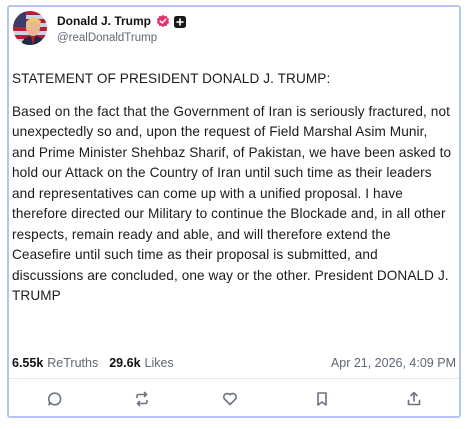 This screenshot has width=470, height=429. I want to click on reply-icon, so click(54, 399).